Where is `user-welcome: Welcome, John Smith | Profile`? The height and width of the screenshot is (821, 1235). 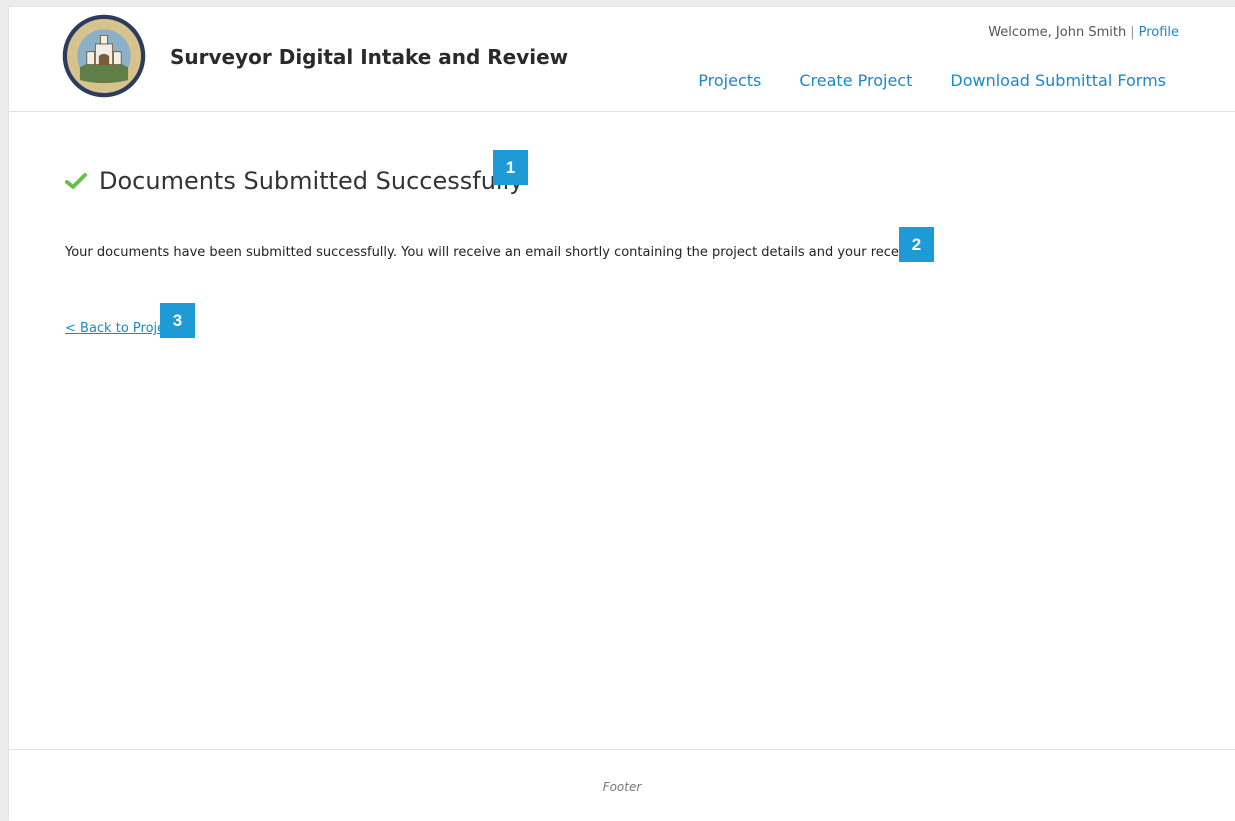 user-welcome: Welcome, John Smith | Profile is located at coordinates (1083, 32).